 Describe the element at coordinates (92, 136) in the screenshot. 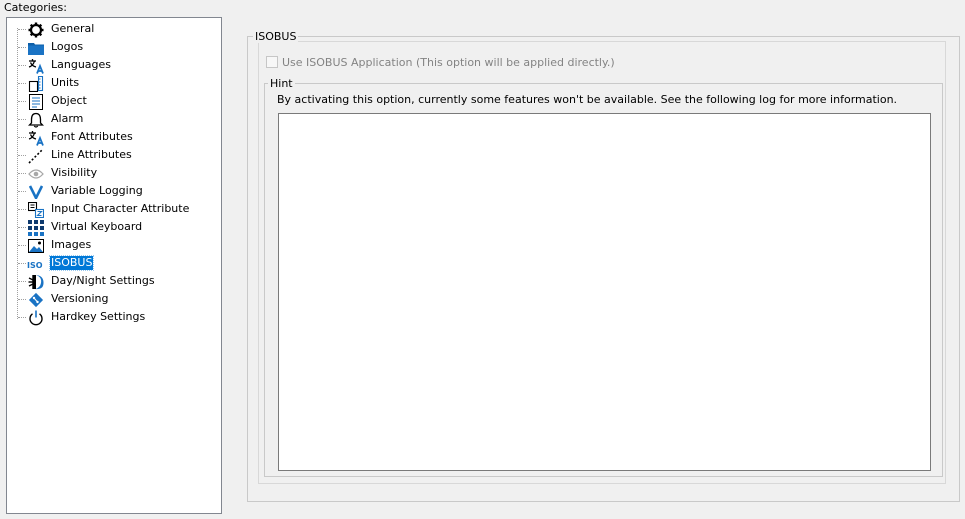

I see `tree-item-label: Font Attributes` at that location.